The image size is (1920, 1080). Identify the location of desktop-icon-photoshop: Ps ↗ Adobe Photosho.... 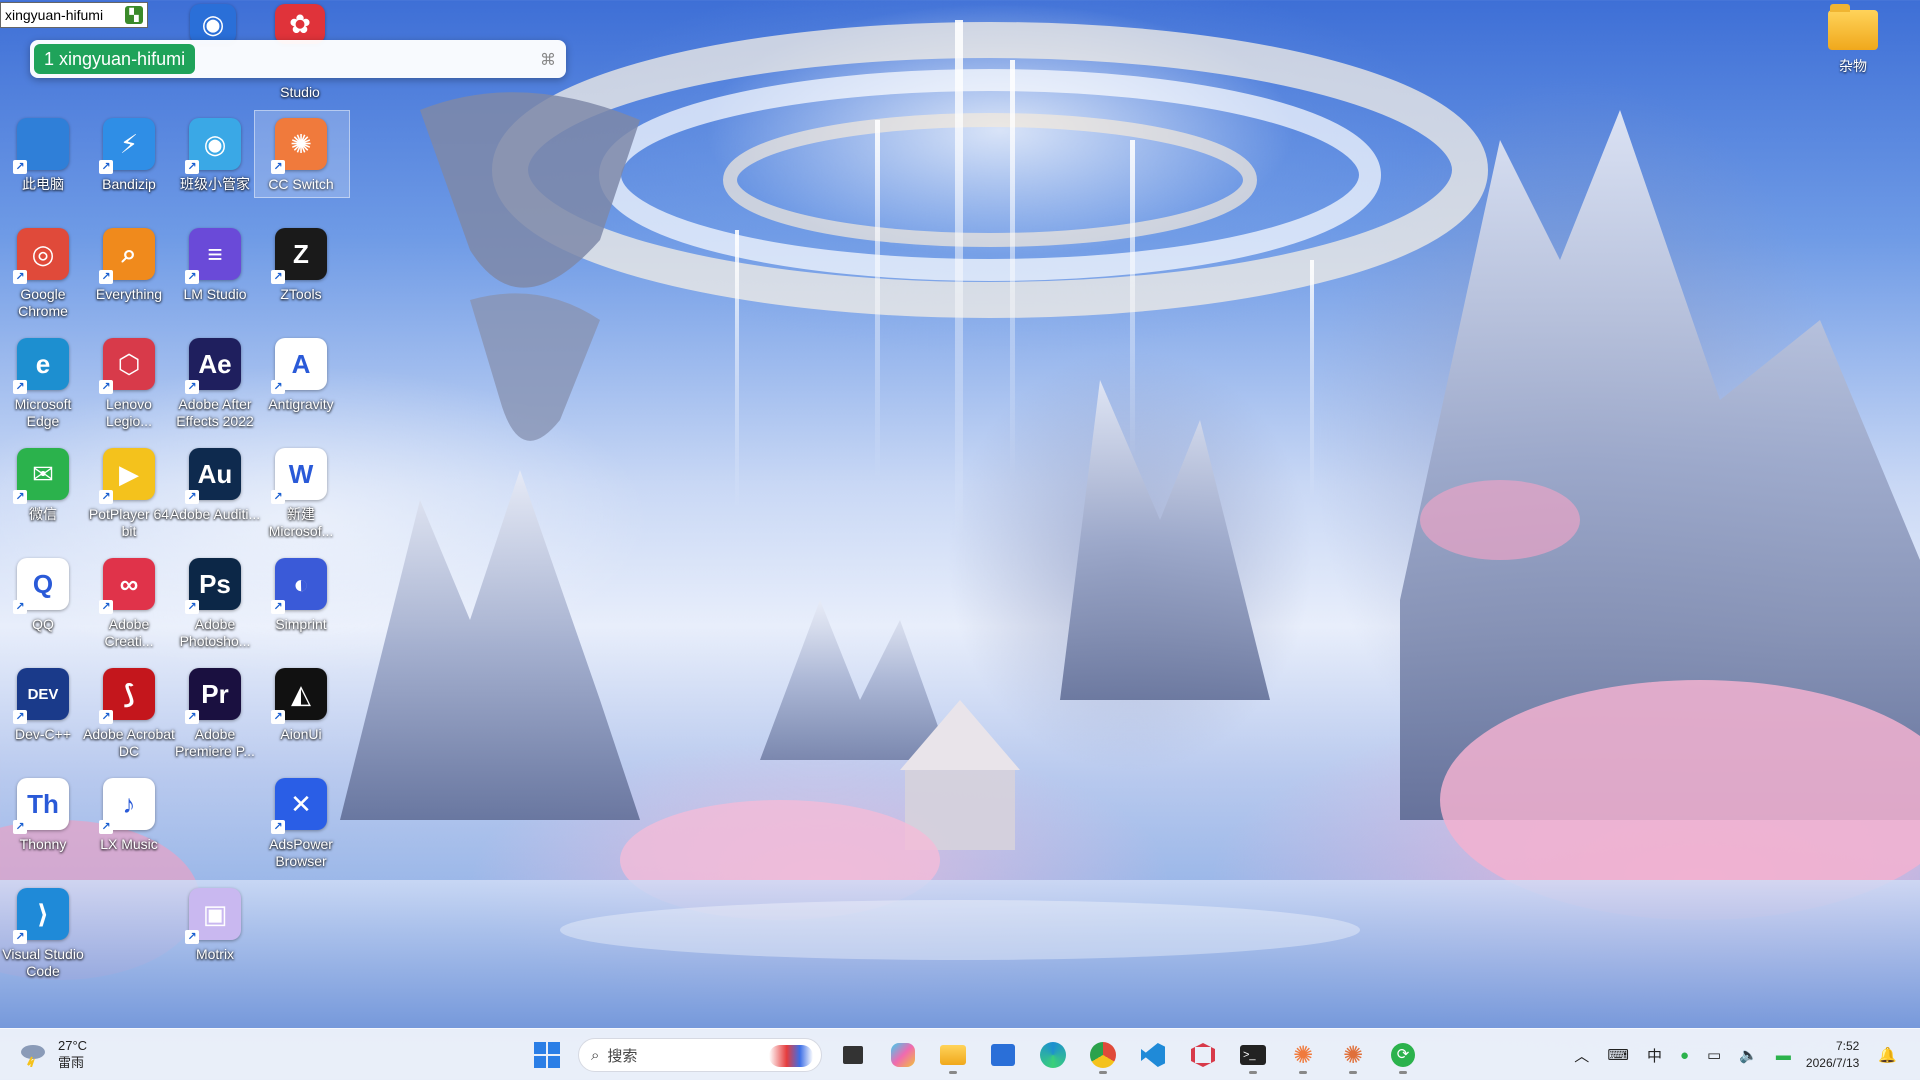
(215, 604).